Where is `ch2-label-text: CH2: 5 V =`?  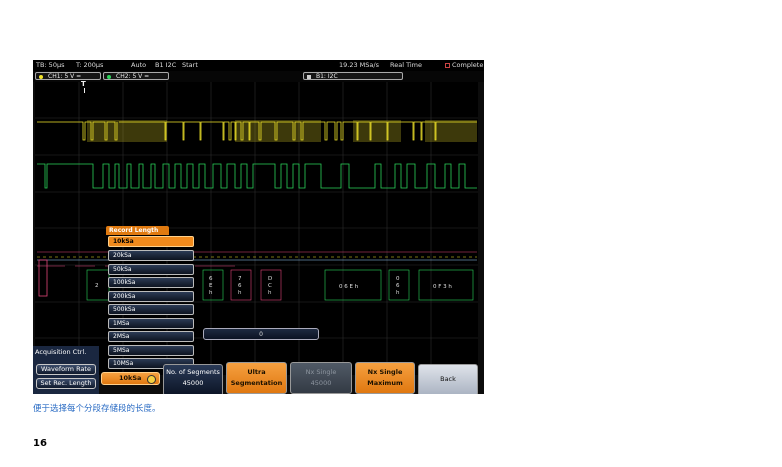 ch2-label-text: CH2: 5 V = is located at coordinates (133, 76).